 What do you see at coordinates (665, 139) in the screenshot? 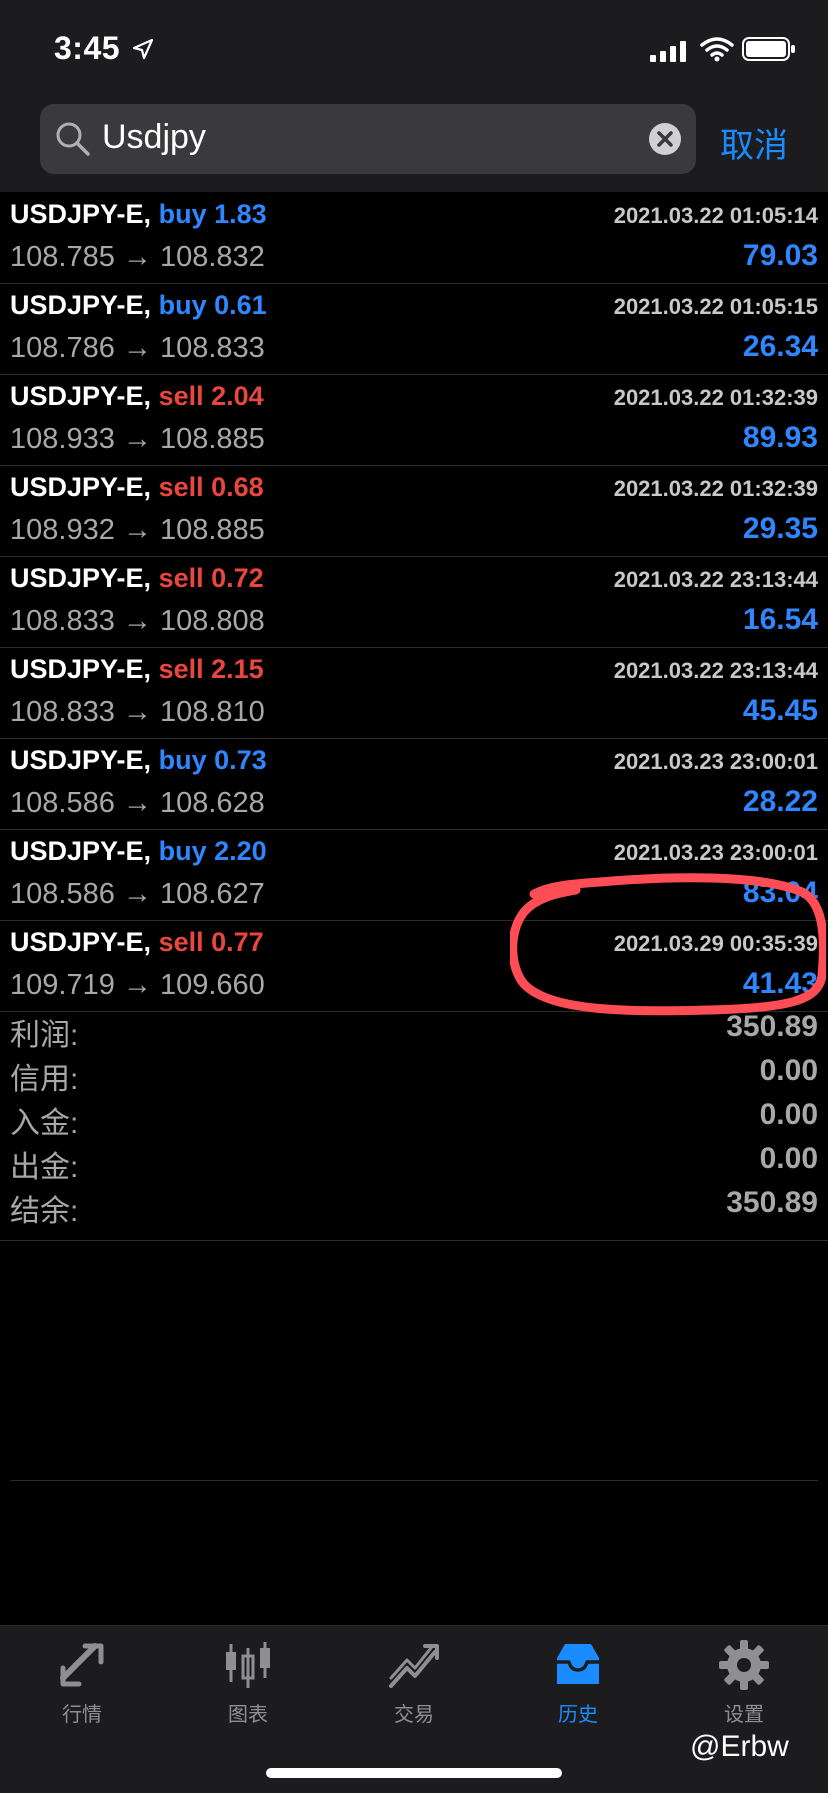
I see `clear-icon` at bounding box center [665, 139].